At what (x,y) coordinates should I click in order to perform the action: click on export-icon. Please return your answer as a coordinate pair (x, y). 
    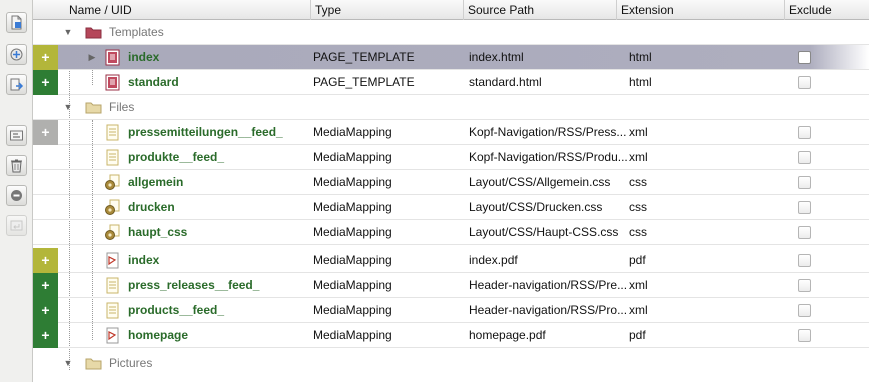
    Looking at the image, I should click on (17, 84).